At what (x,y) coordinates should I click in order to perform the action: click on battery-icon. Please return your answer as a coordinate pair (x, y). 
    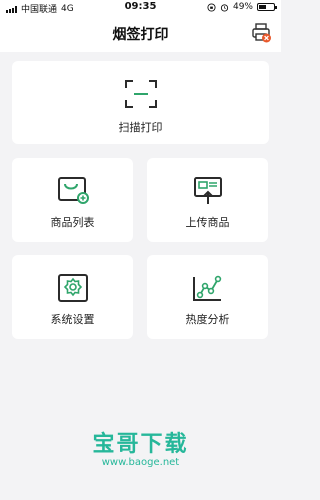
    Looking at the image, I should click on (267, 7).